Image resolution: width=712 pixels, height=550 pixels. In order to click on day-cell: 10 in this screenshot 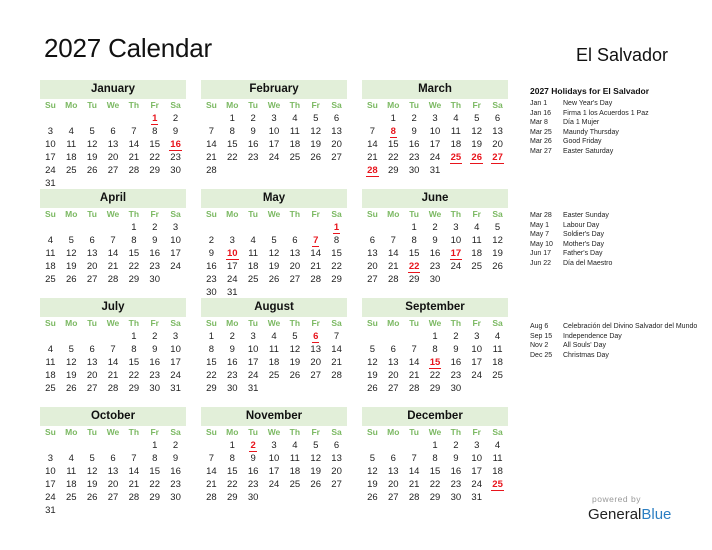, I will do `click(253, 349)`.